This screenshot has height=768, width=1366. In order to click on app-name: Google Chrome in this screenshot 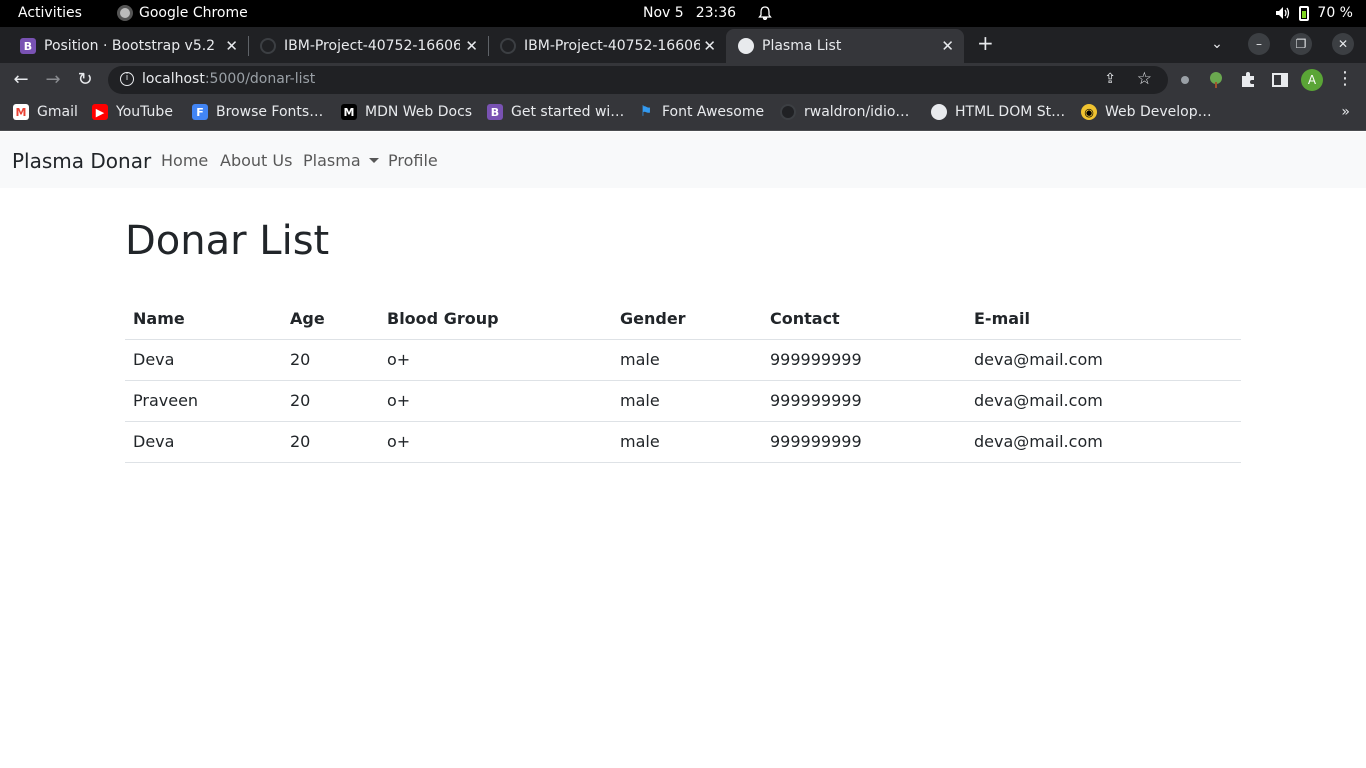, I will do `click(193, 13)`.